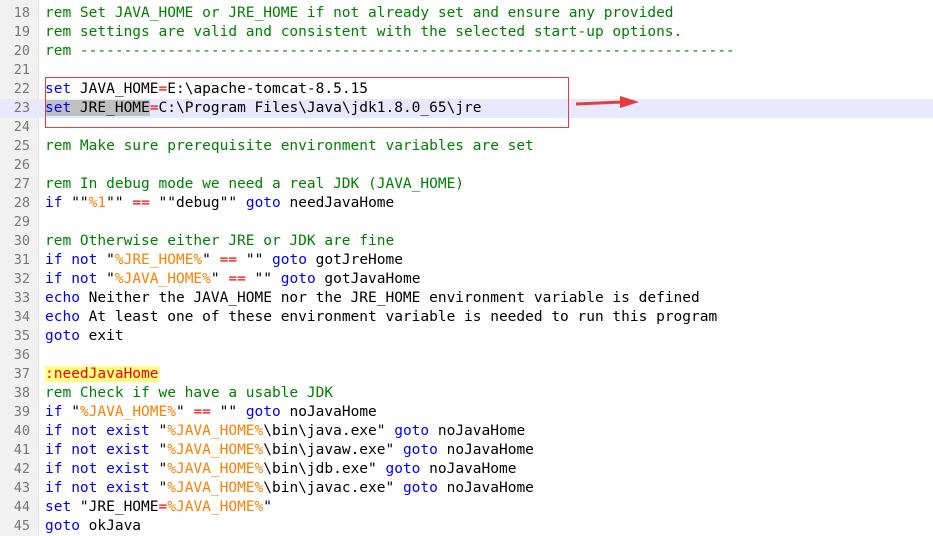  Describe the element at coordinates (466, 526) in the screenshot. I see `code-line: 45 goto okJava` at that location.